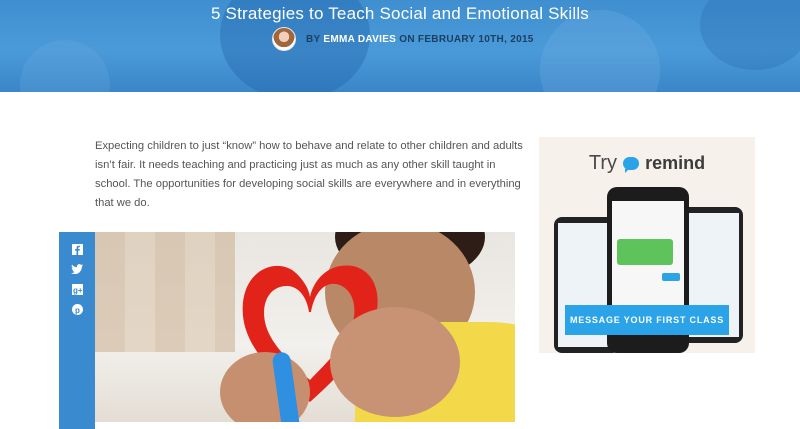  I want to click on twitter-icon, so click(77, 269).